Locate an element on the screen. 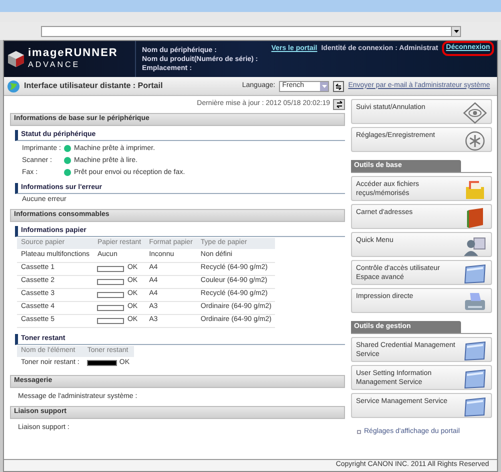 The image size is (501, 472). toner-level-bar is located at coordinates (102, 363).